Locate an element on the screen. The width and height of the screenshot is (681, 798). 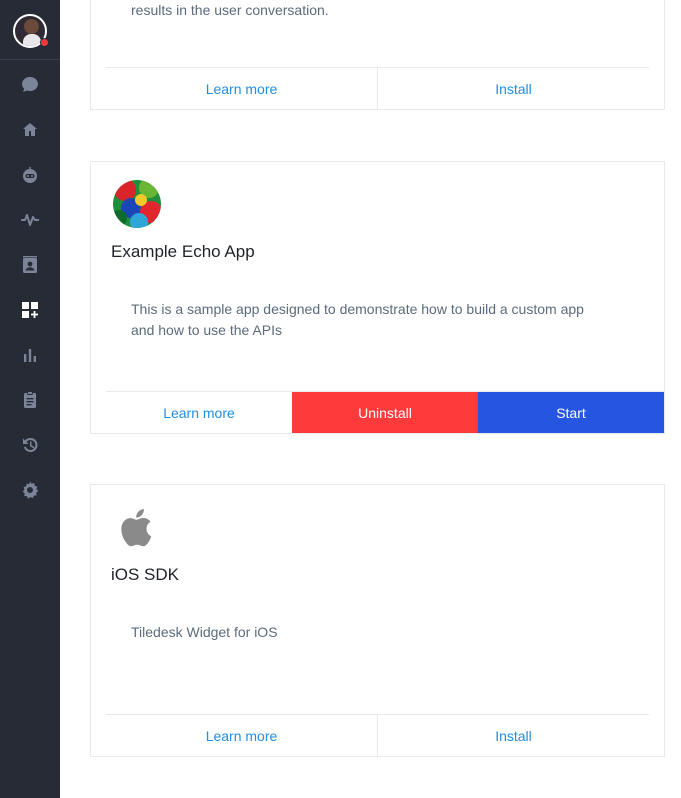
echo-app-logo is located at coordinates (137, 204).